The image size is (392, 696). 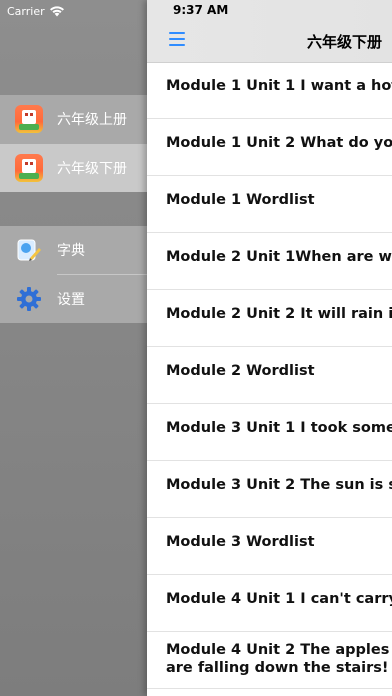 What do you see at coordinates (201, 10) in the screenshot?
I see `status-time: 9:37 AM` at bounding box center [201, 10].